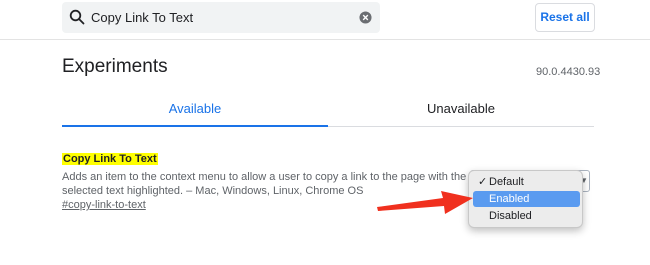 Image resolution: width=650 pixels, height=265 pixels. Describe the element at coordinates (568, 72) in the screenshot. I see `version-number: 90.0.4430.93` at that location.